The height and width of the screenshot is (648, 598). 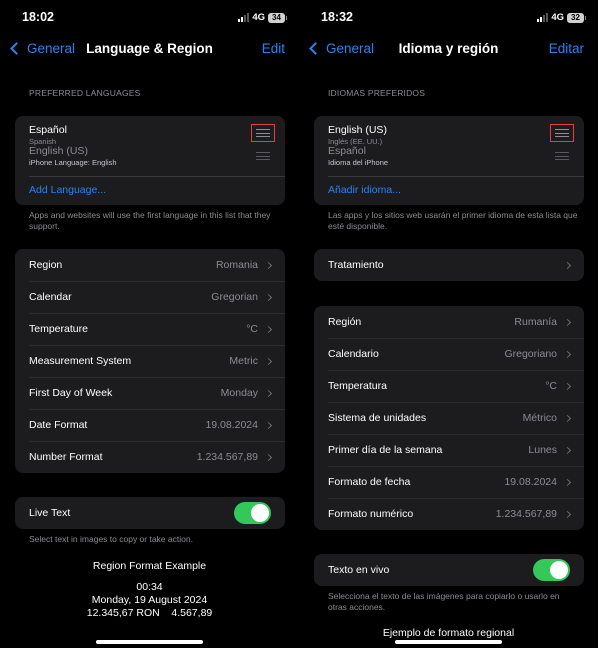 I want to click on row-value: Rumanía, so click(x=535, y=322).